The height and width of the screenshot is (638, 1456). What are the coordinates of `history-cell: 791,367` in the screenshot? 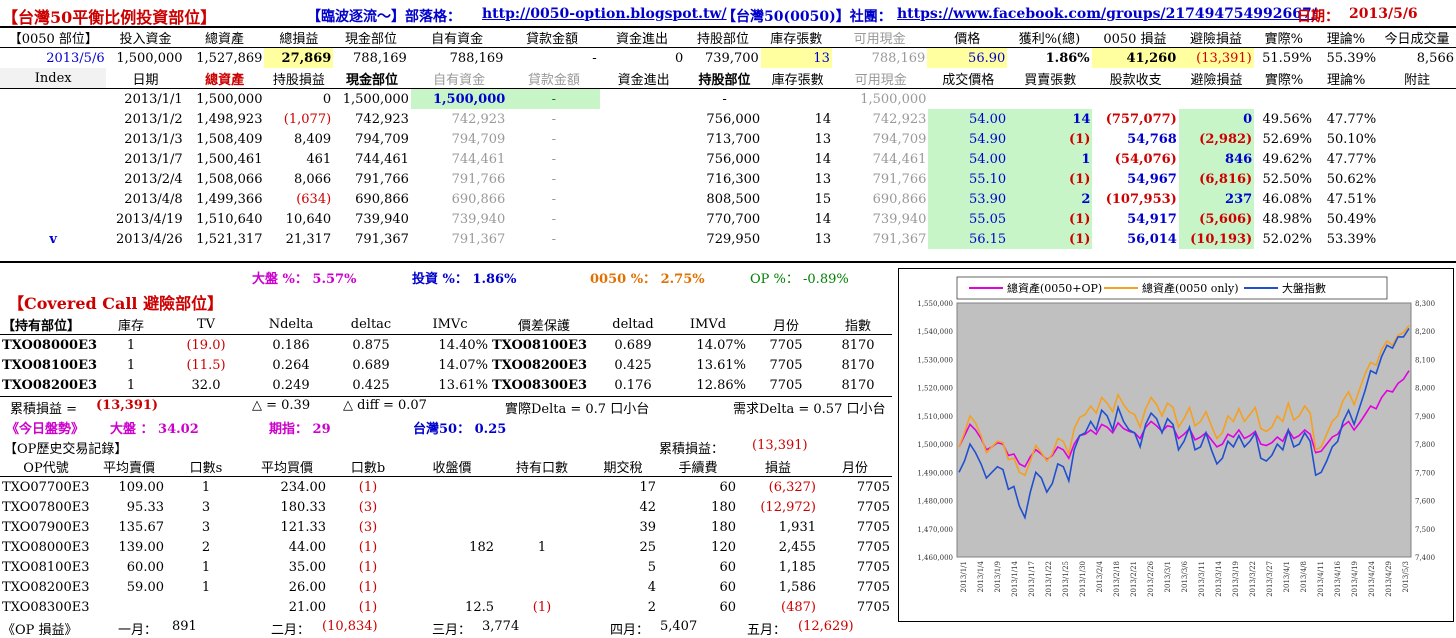 It's located at (382, 239).